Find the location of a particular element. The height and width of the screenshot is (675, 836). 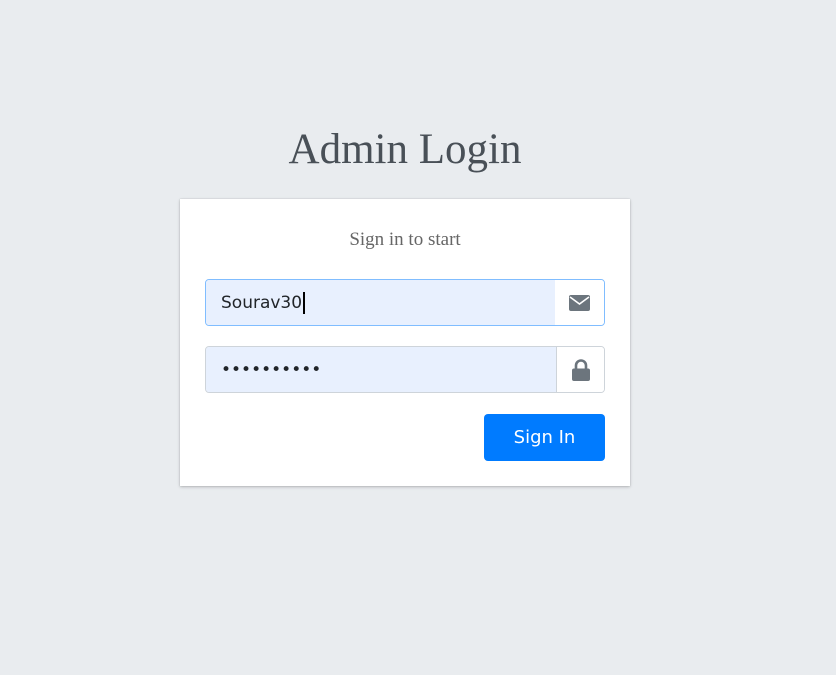

password-input-group: •••••••••• is located at coordinates (405, 369).